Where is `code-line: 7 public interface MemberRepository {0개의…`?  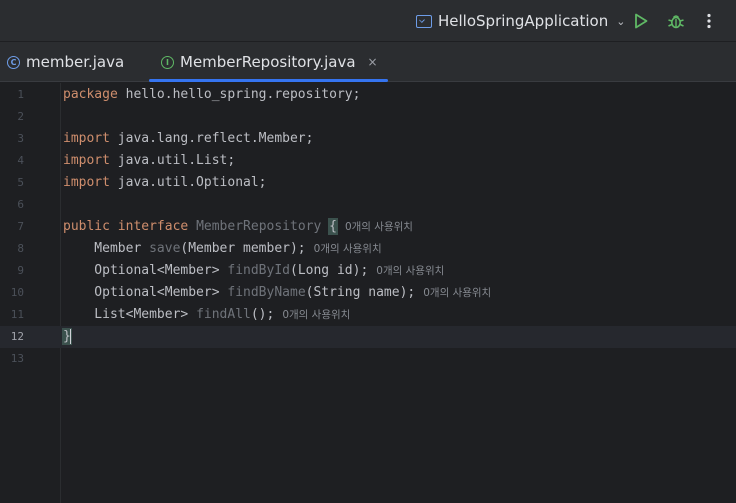
code-line: 7 public interface MemberRepository {0개의… is located at coordinates (368, 227).